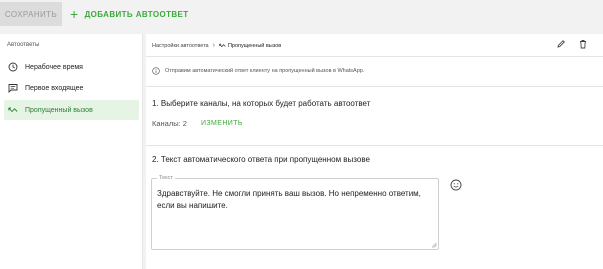 The height and width of the screenshot is (269, 603). I want to click on sidebar-item-label: Первое входящее, so click(54, 88).